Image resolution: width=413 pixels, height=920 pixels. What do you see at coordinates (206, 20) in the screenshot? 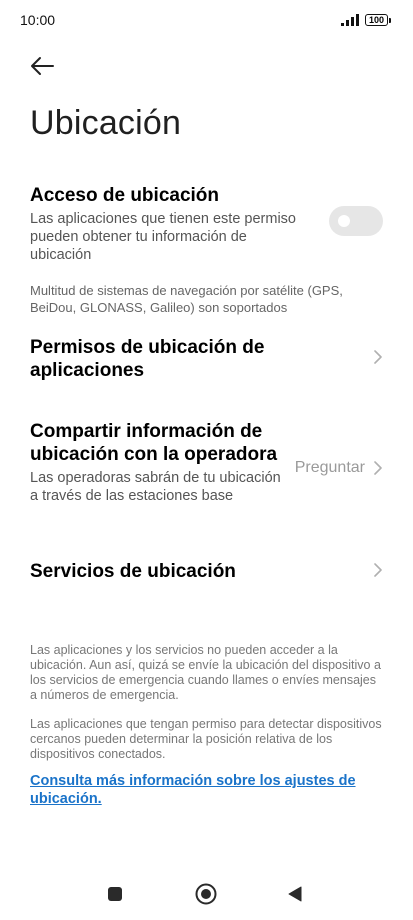
I see `status-bar: 10:00 100` at bounding box center [206, 20].